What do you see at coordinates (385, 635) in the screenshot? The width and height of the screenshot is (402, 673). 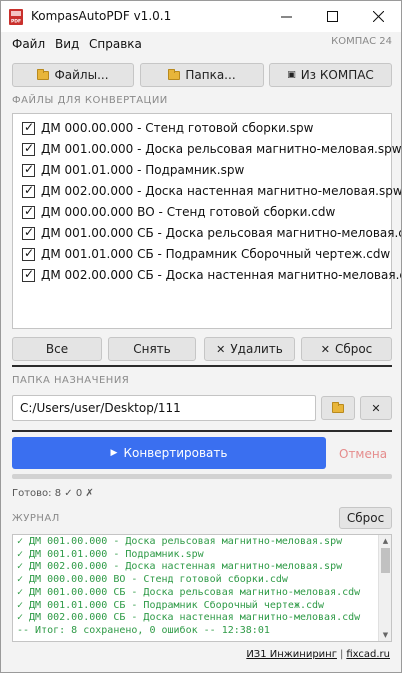 I see `scroll-down-icon: ▼` at bounding box center [385, 635].